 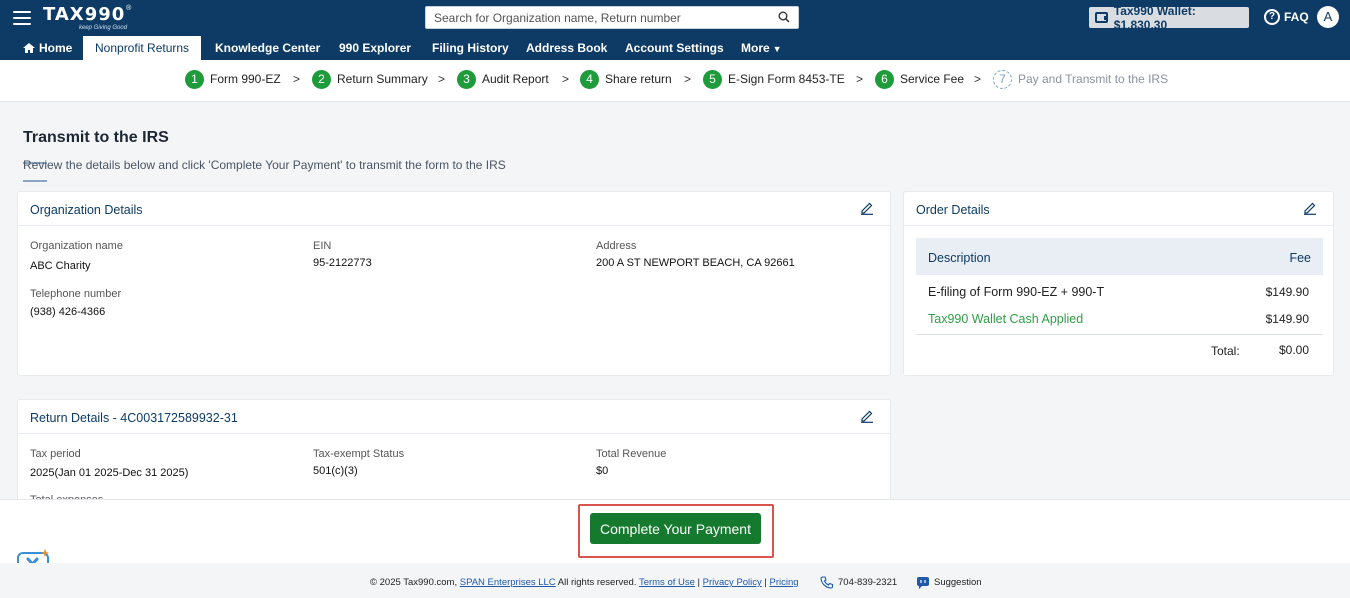 I want to click on search-input, so click(x=596, y=17).